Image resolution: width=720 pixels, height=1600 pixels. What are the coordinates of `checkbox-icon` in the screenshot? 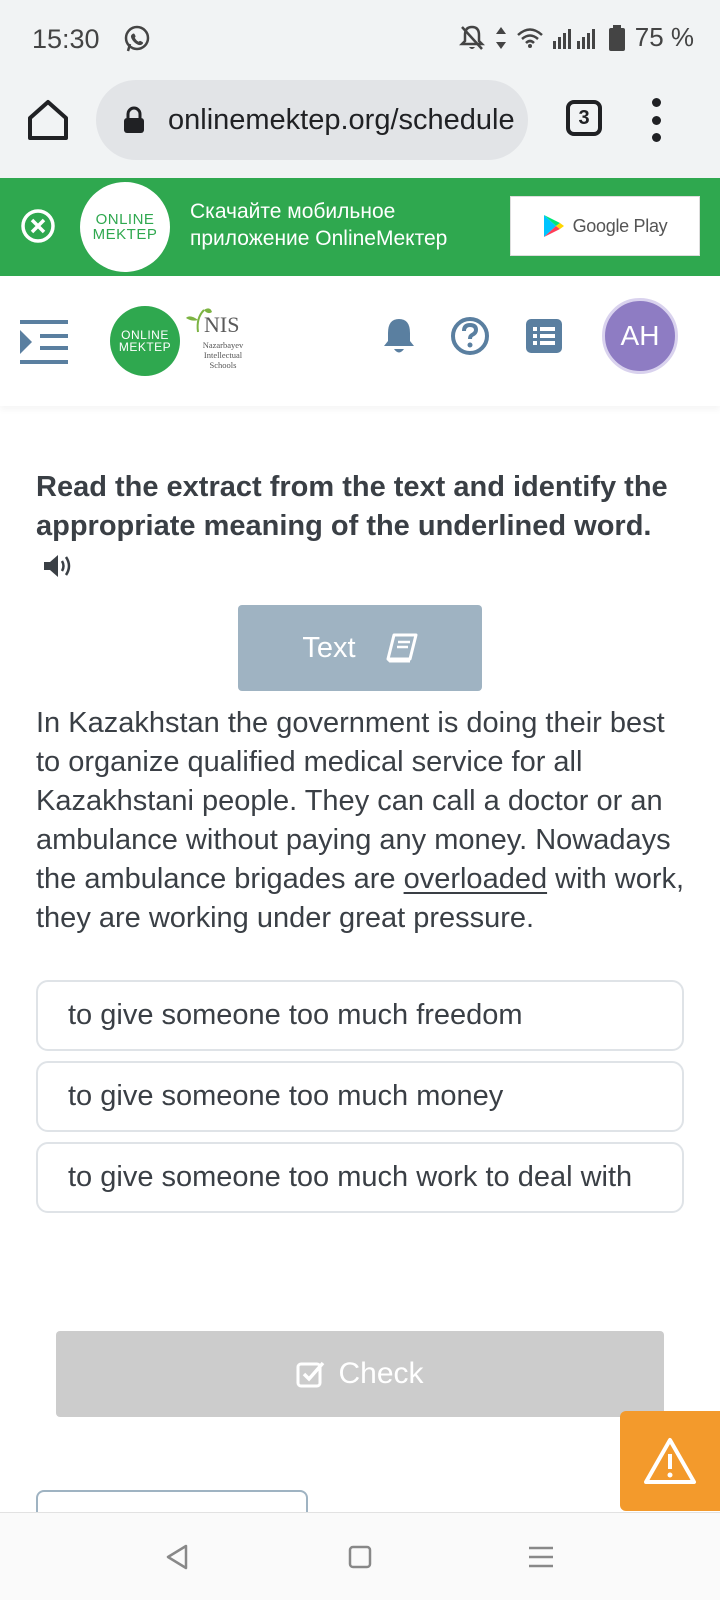 It's located at (310, 1374).